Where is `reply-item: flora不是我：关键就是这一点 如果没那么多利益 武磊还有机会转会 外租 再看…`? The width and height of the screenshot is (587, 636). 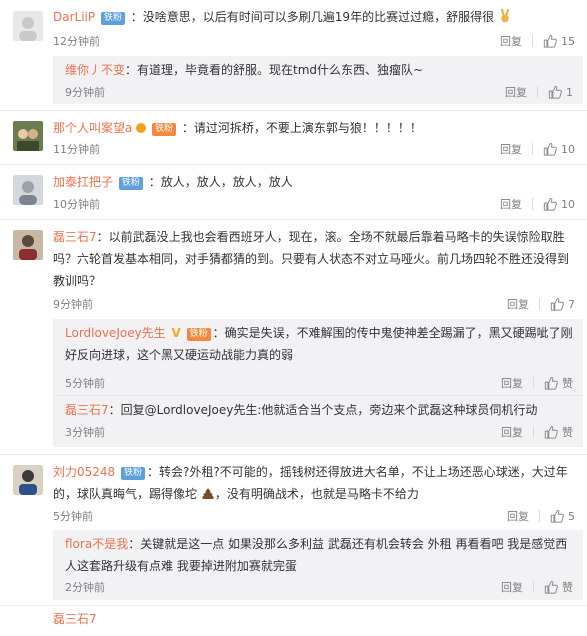
reply-item: flora不是我：关键就是这一点 如果没那么多利益 武磊还有机会转会 外租 再看… is located at coordinates (318, 565).